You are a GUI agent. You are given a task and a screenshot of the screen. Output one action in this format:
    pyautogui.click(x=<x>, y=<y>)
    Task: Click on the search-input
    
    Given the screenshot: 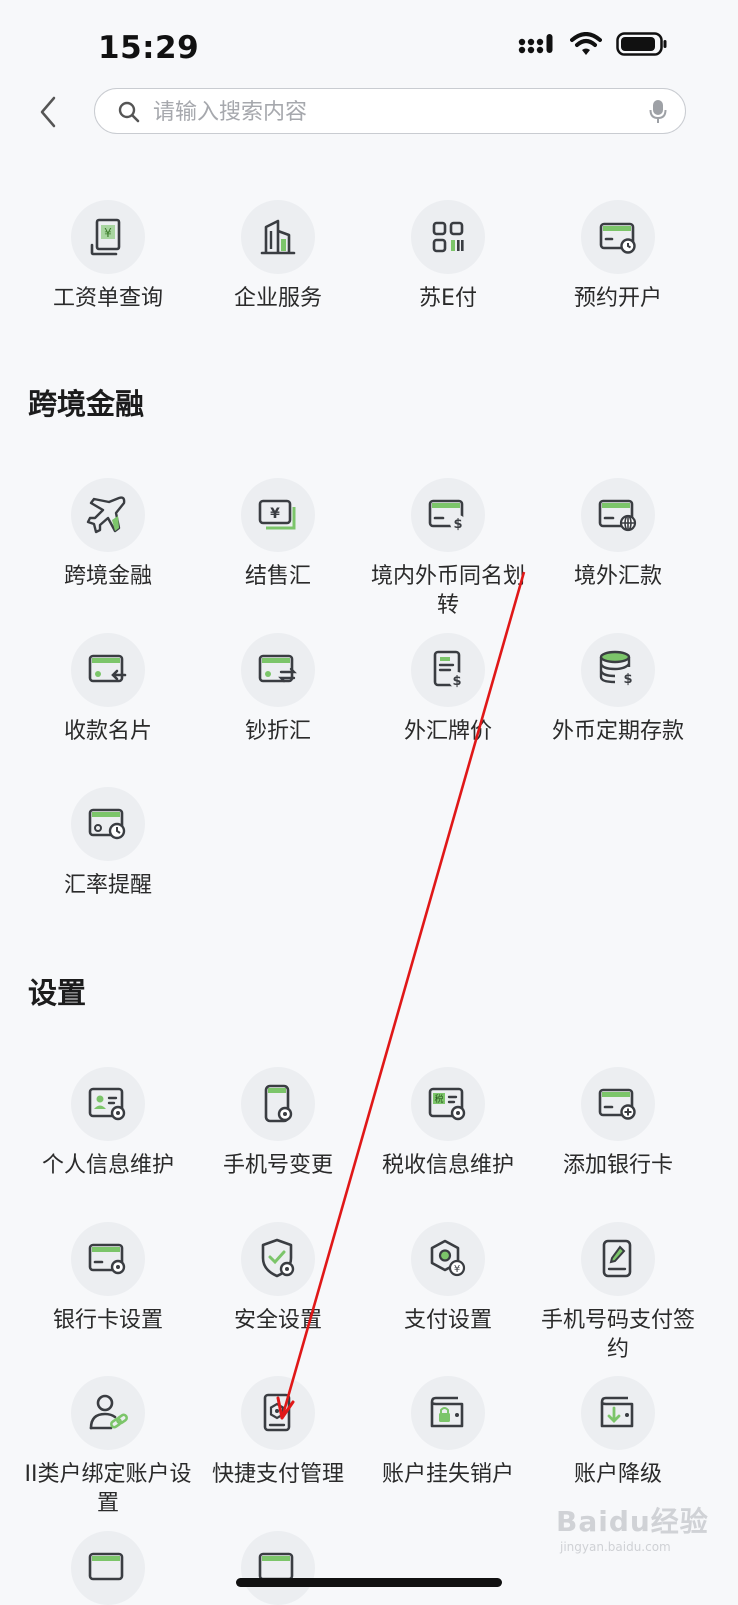 What is the action you would take?
    pyautogui.click(x=388, y=112)
    